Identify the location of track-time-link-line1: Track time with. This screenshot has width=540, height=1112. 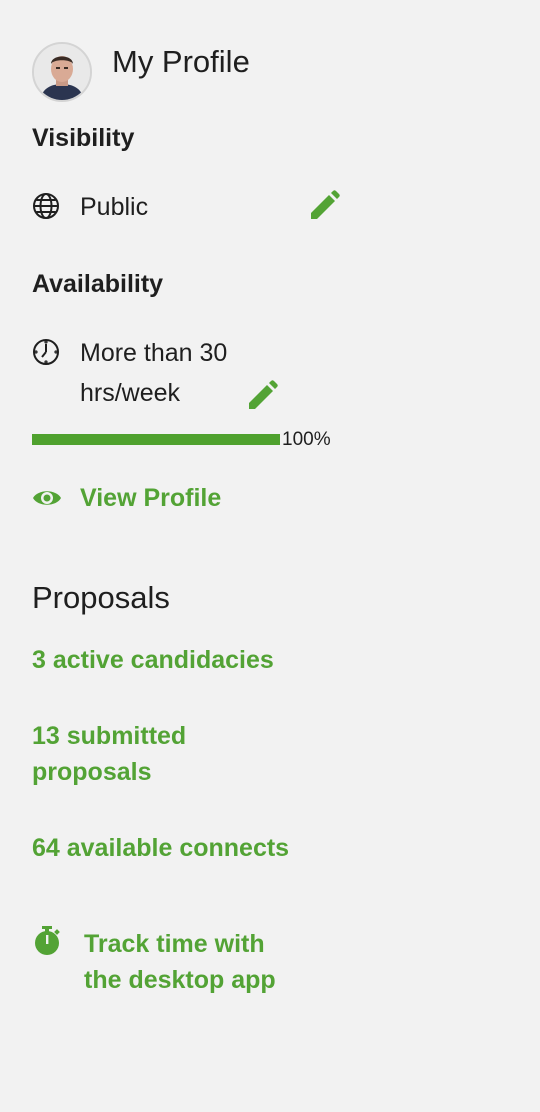
(174, 944).